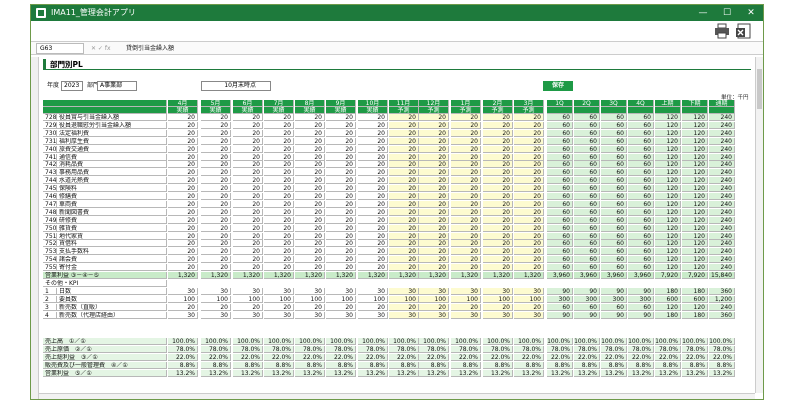 The height and width of the screenshot is (403, 800). I want to click on row-name: 消耗品費, so click(112, 165).